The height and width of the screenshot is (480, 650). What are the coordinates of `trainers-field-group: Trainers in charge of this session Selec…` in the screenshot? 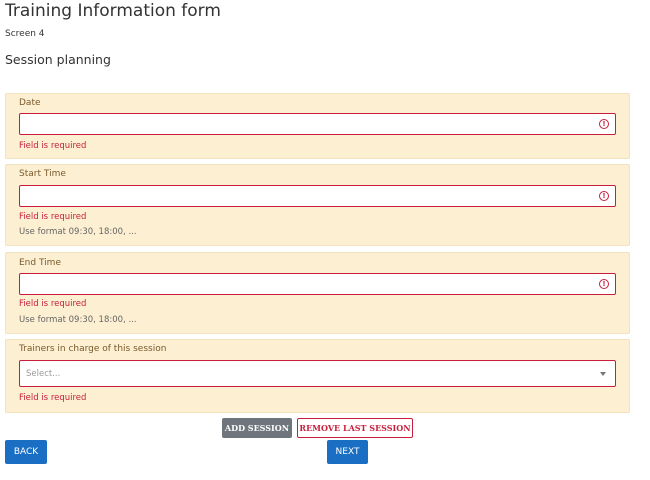 It's located at (317, 376).